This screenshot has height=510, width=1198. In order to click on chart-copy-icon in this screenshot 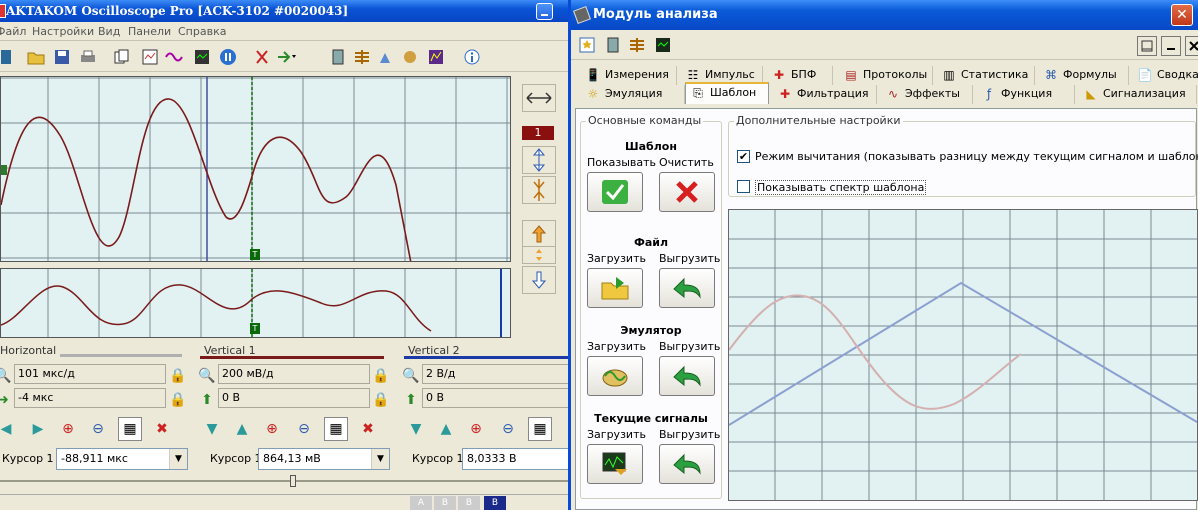, I will do `click(150, 57)`.